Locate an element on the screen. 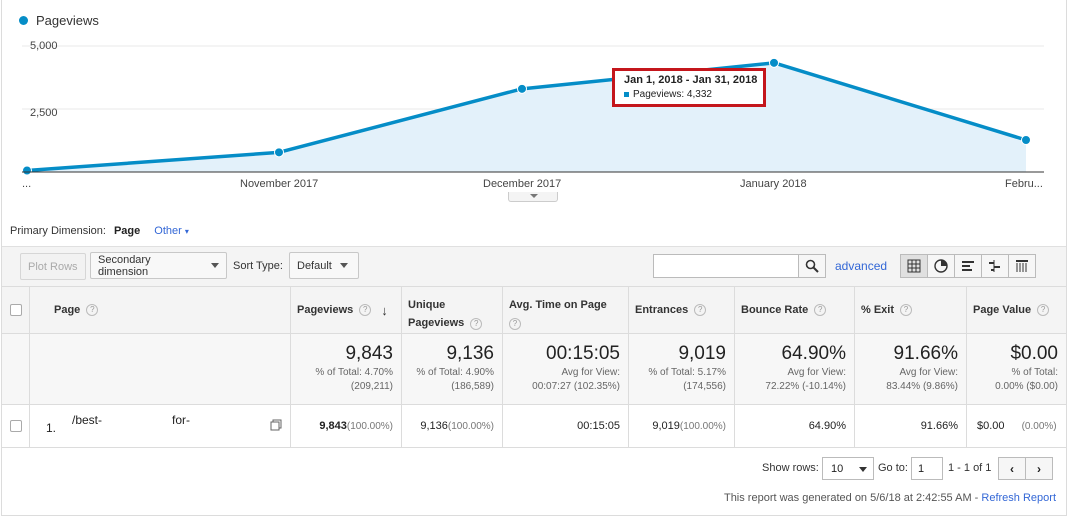  header-exit: % Exit? is located at coordinates (910, 310).